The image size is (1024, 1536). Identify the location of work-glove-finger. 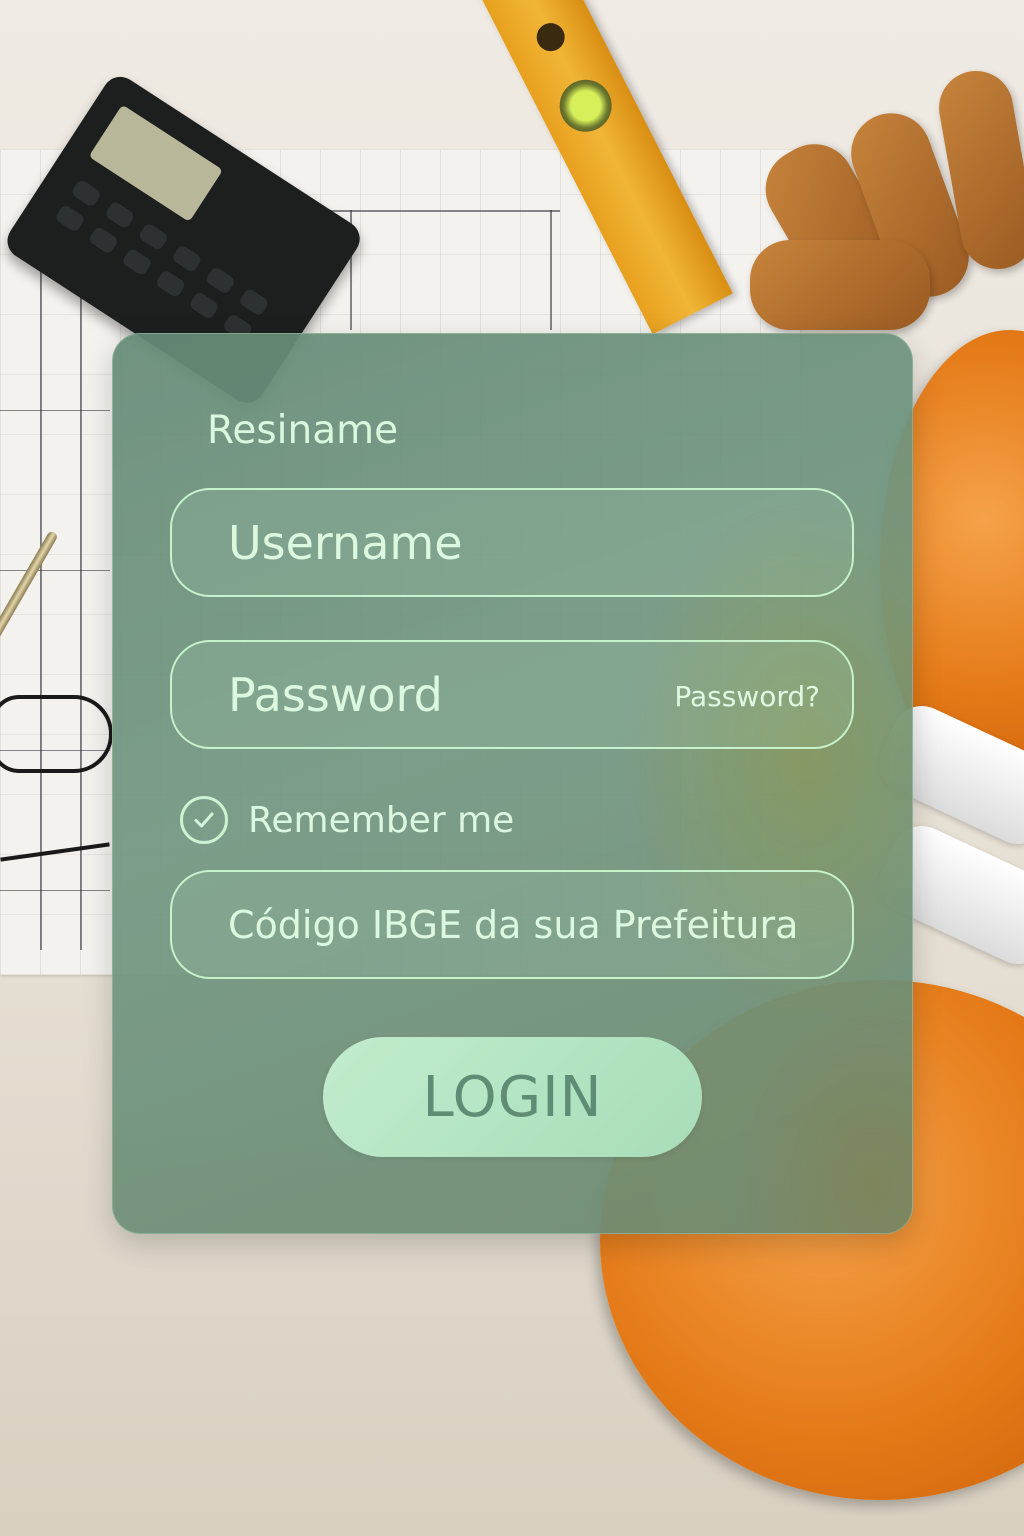
(840, 285).